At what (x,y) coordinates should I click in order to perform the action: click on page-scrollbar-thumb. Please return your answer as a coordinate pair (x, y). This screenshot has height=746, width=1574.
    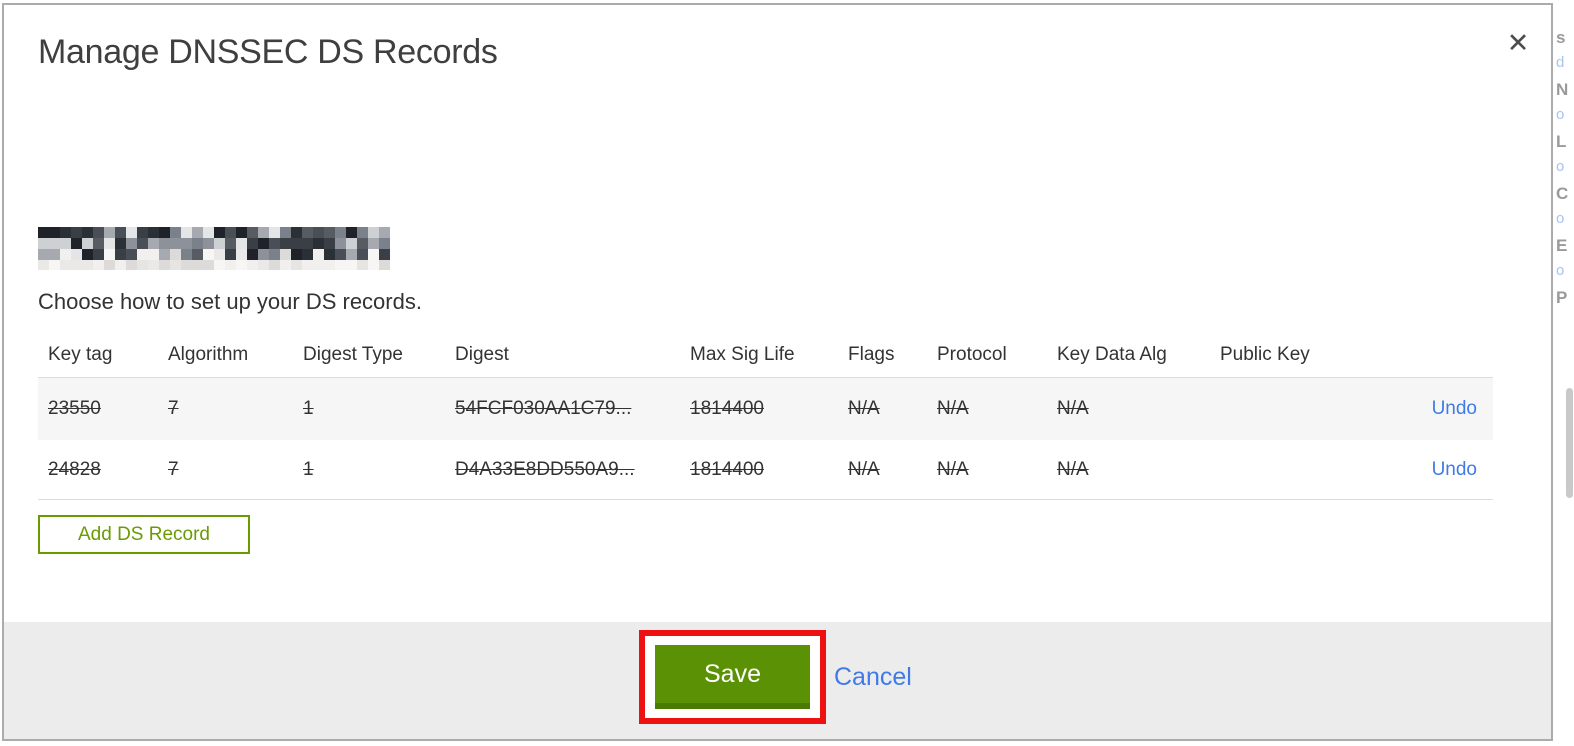
    Looking at the image, I should click on (1569, 443).